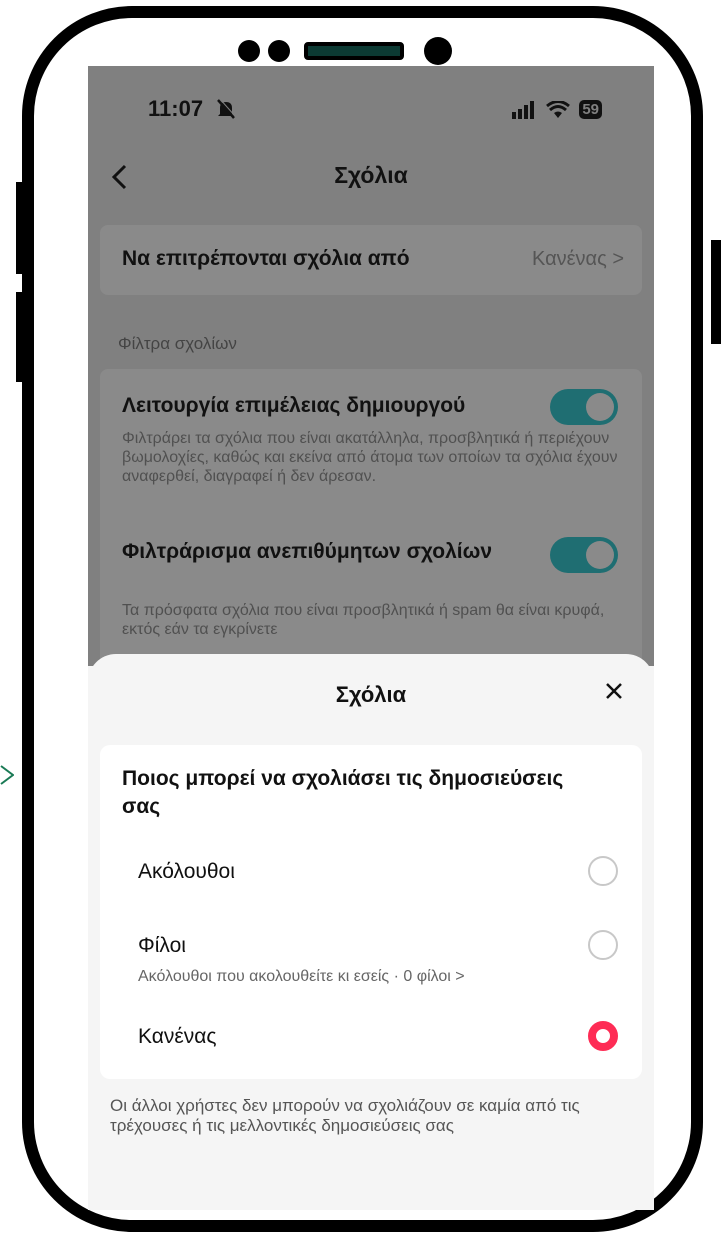 This screenshot has width=721, height=1238. I want to click on spam-filter-toggle, so click(584, 555).